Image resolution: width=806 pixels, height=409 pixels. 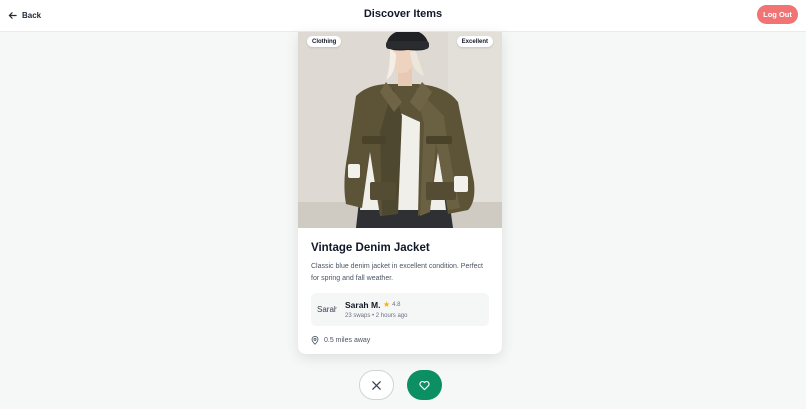 I want to click on distance: 0.5 miles away, so click(x=340, y=340).